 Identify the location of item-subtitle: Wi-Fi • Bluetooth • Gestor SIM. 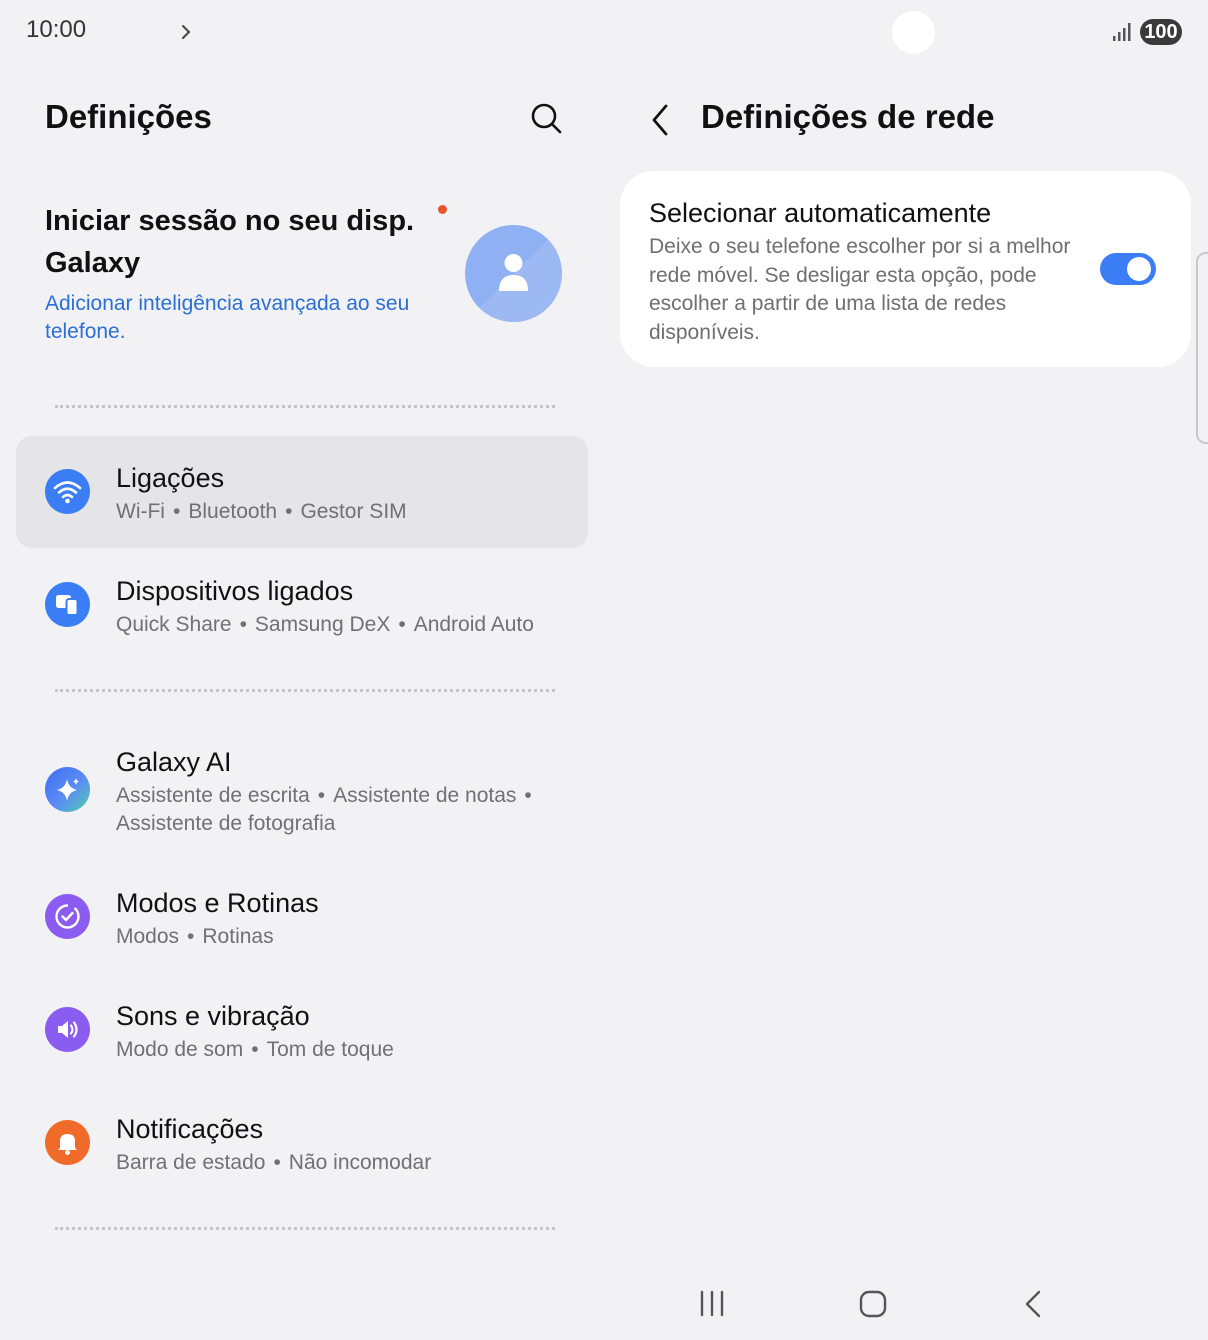
(261, 511).